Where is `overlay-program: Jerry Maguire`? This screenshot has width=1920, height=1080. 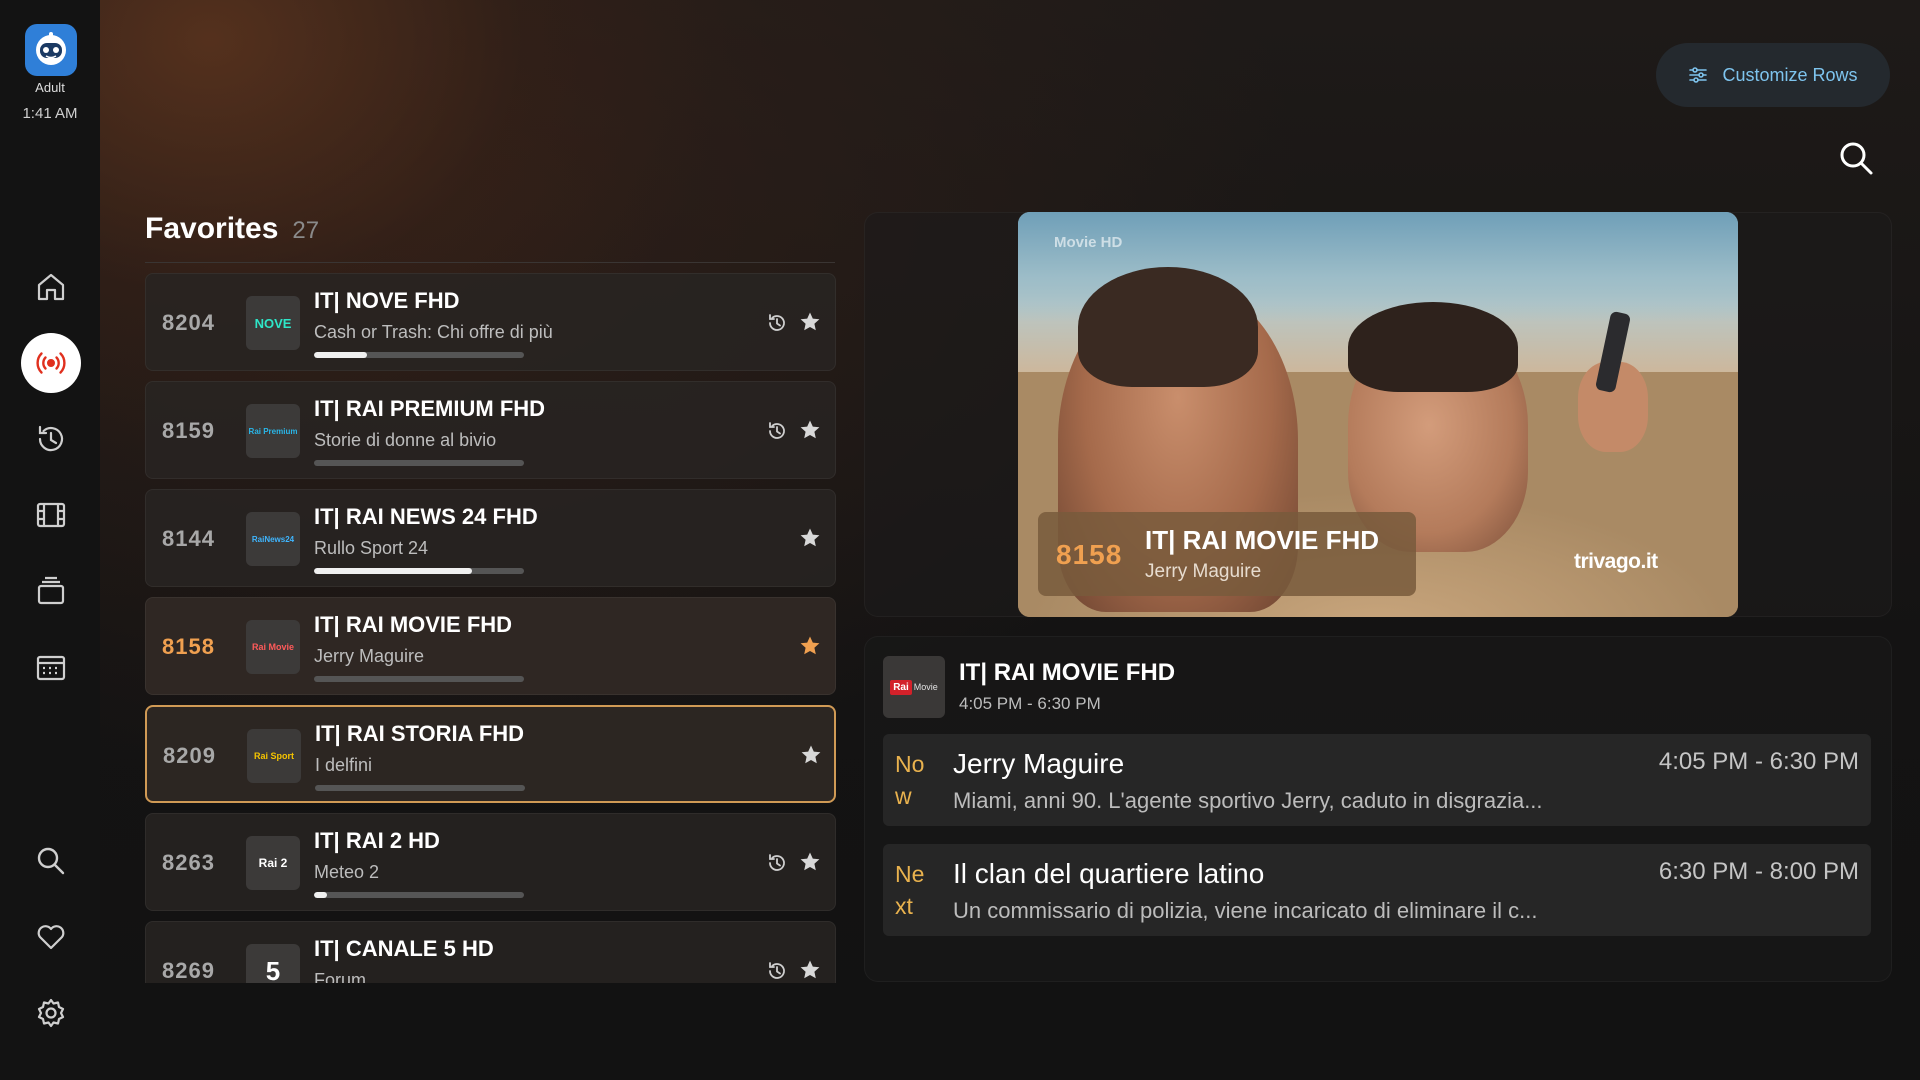 overlay-program: Jerry Maguire is located at coordinates (1203, 571).